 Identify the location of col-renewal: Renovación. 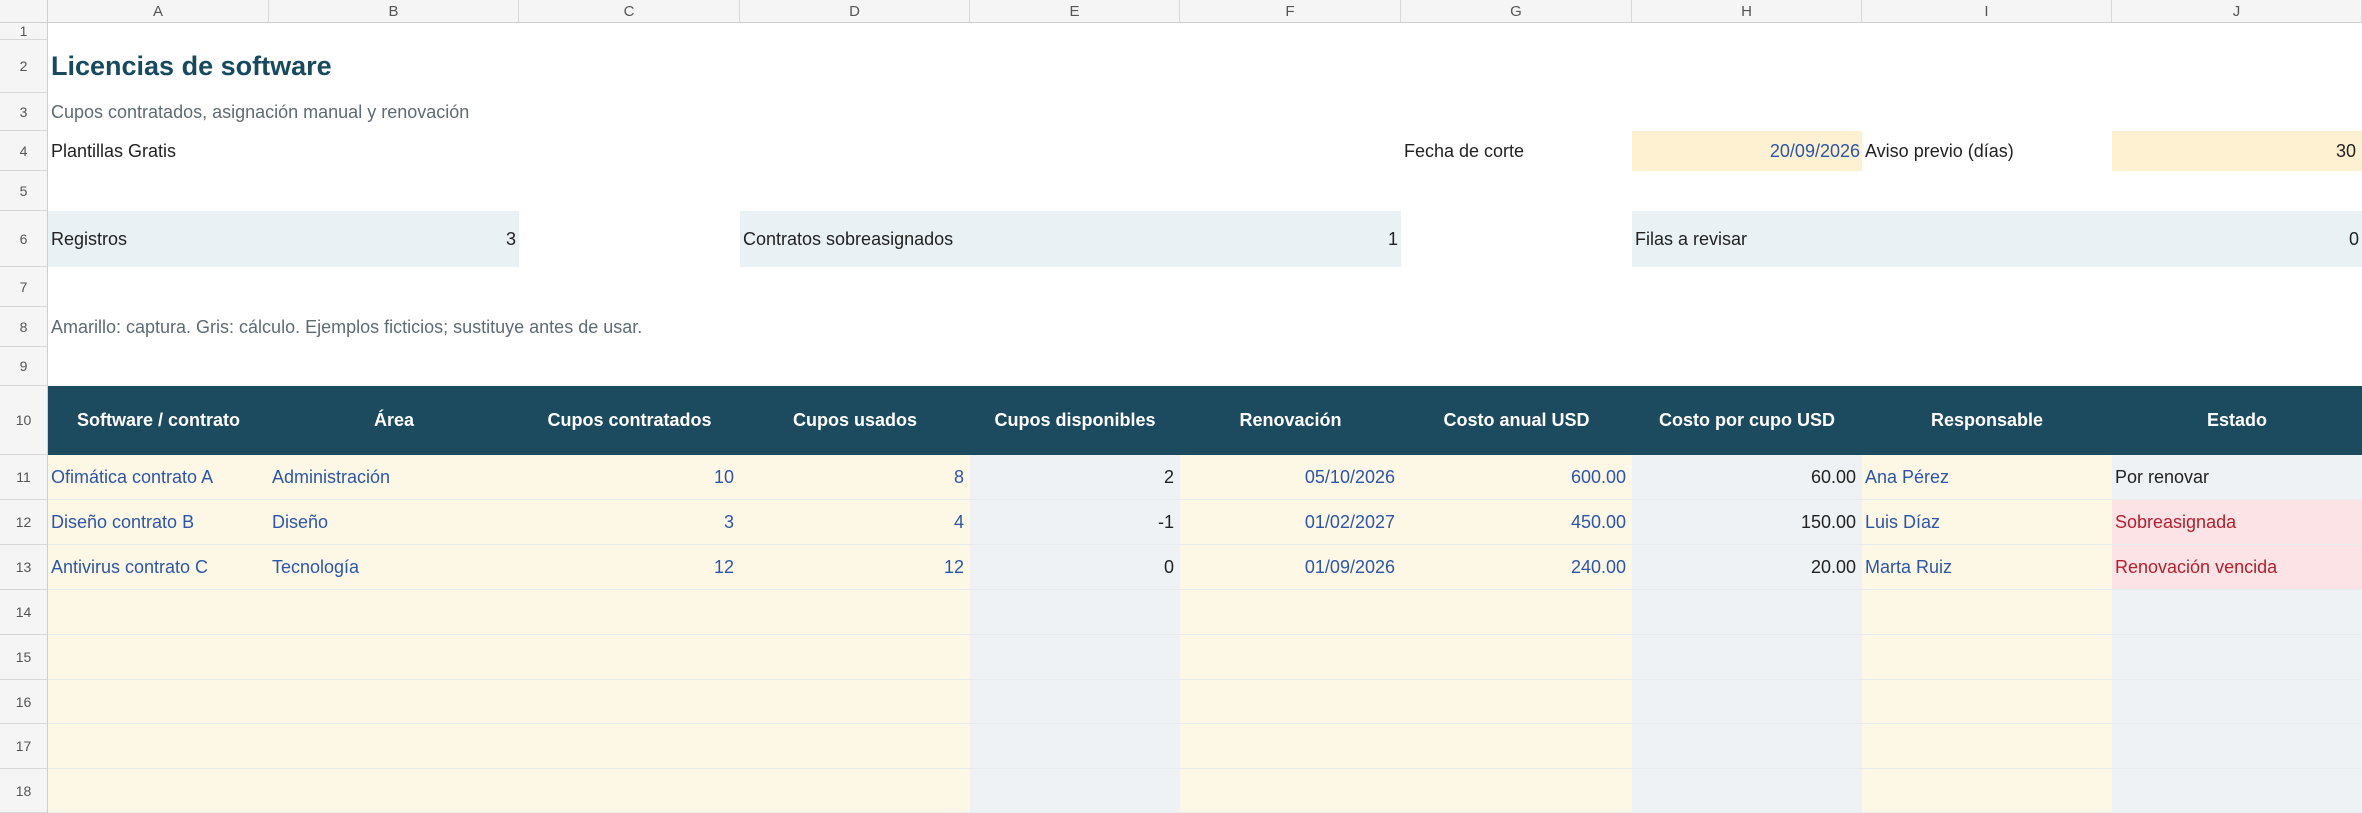
(1290, 420).